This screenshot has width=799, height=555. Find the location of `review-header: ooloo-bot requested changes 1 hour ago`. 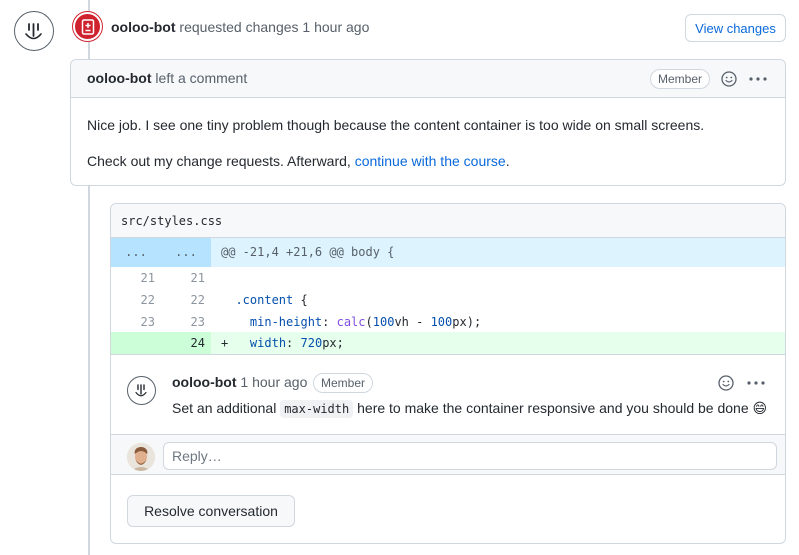

review-header: ooloo-bot requested changes 1 hour ago is located at coordinates (240, 27).